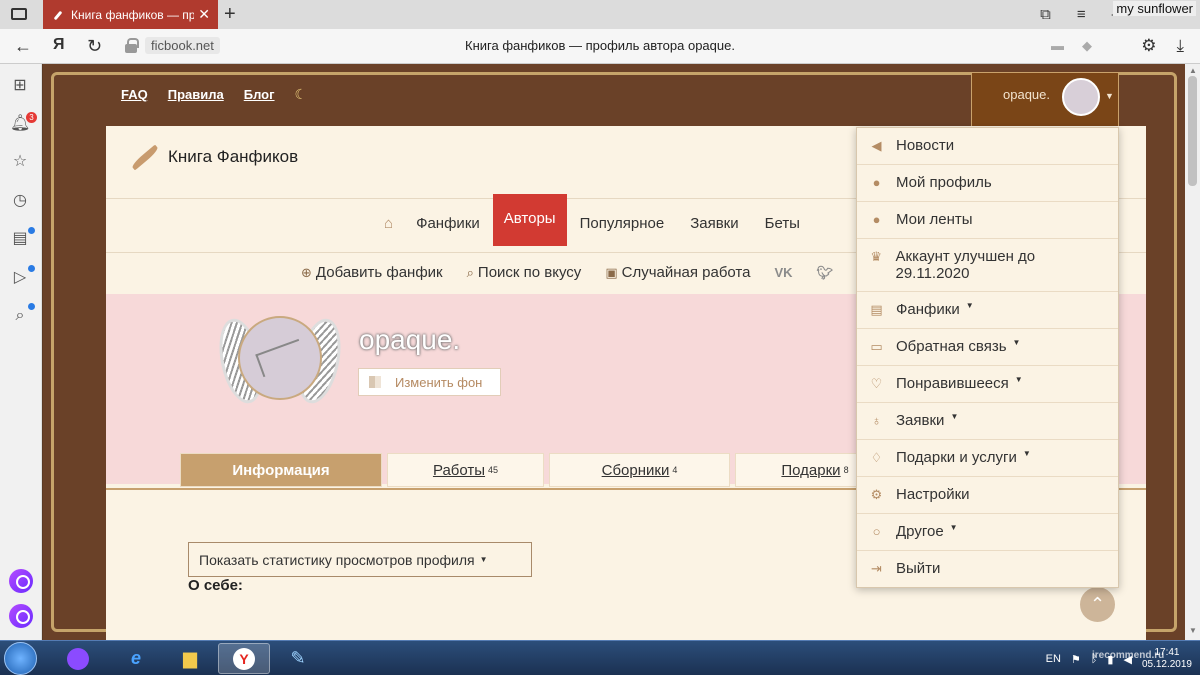 The height and width of the screenshot is (675, 1200). I want to click on tab-info: Информация, so click(281, 470).